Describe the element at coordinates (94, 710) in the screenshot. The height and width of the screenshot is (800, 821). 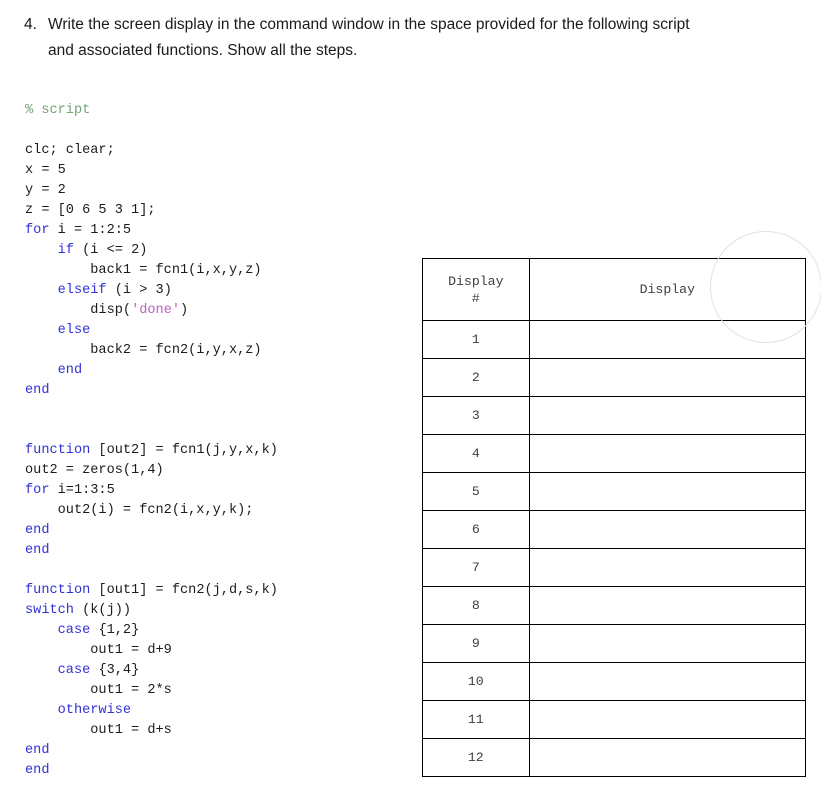
I see `code-token-keyword: otherwise` at that location.